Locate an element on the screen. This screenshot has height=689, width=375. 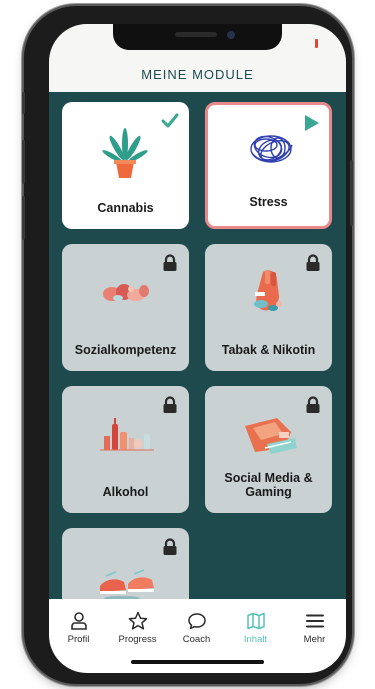
module-card-sozialkompetenz: Sozialkompetenz is located at coordinates (125, 307).